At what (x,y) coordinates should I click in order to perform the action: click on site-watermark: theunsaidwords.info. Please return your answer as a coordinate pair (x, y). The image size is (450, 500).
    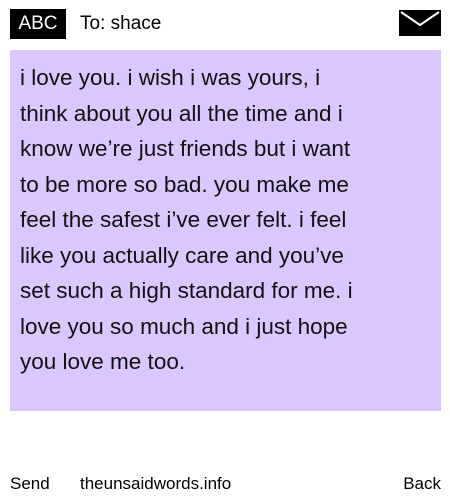
    Looking at the image, I should click on (156, 483).